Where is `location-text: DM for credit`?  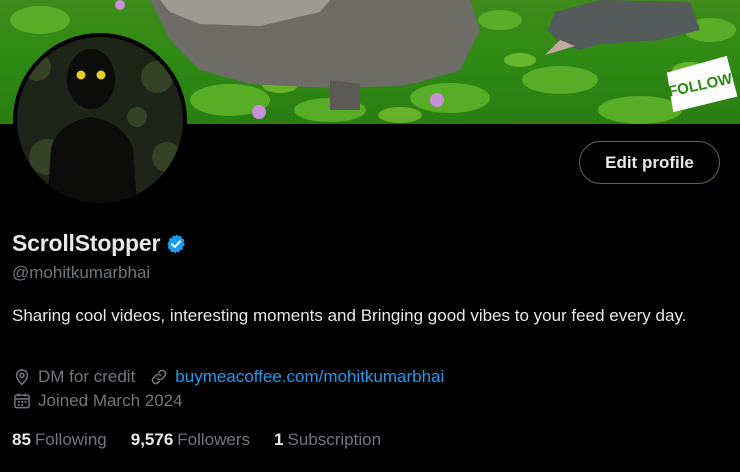
location-text: DM for credit is located at coordinates (87, 376).